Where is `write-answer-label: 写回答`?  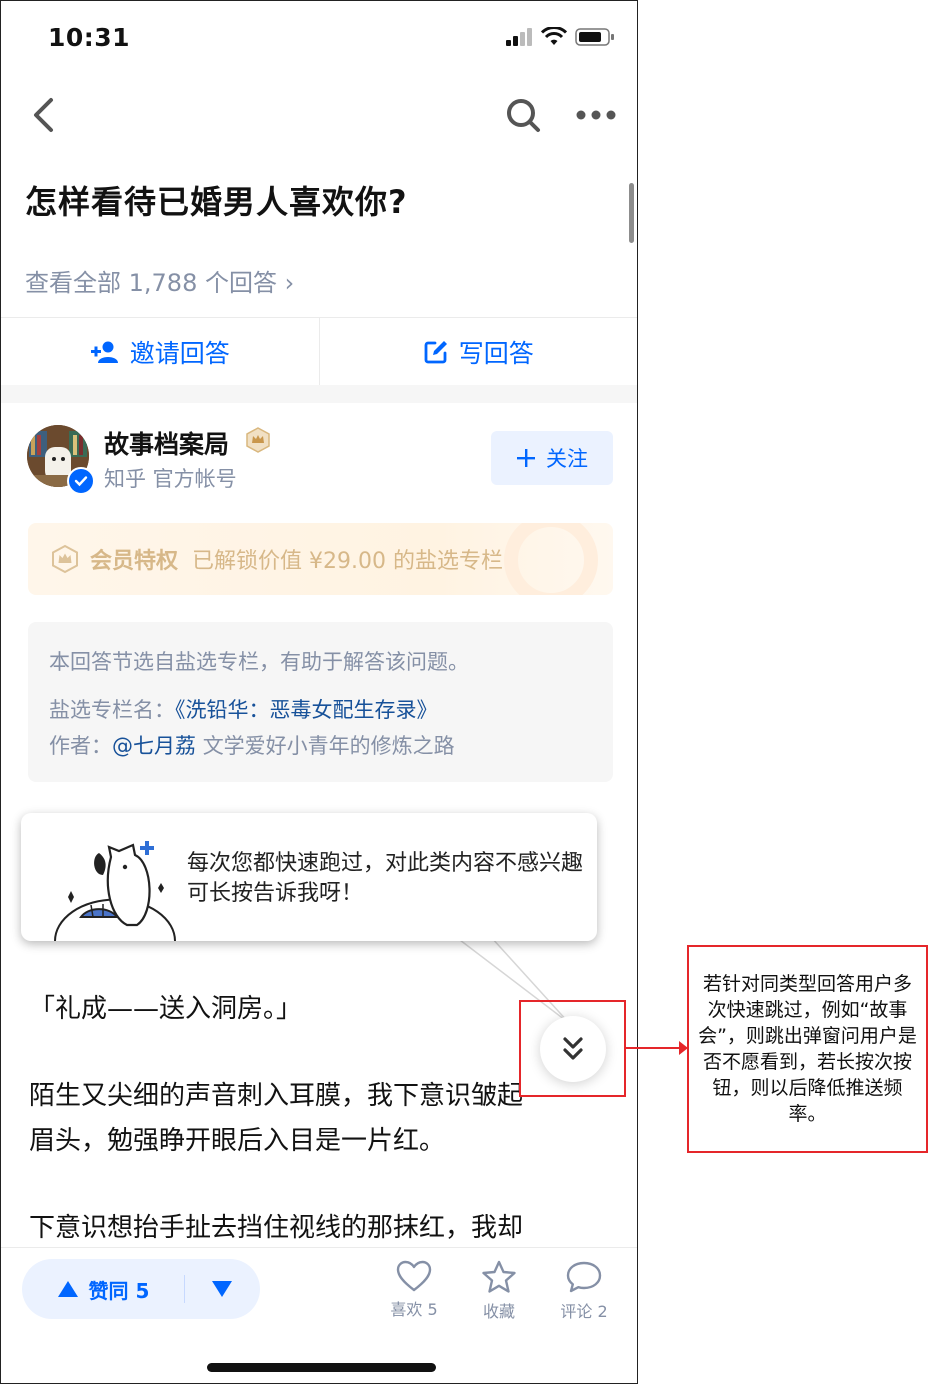 write-answer-label: 写回答 is located at coordinates (496, 353).